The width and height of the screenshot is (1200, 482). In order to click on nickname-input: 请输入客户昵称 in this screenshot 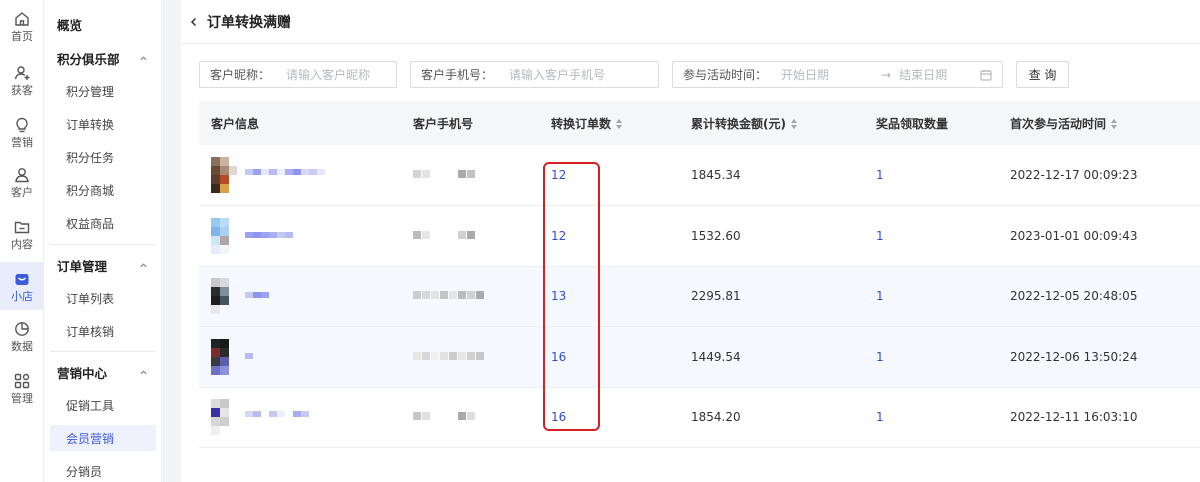, I will do `click(328, 74)`.